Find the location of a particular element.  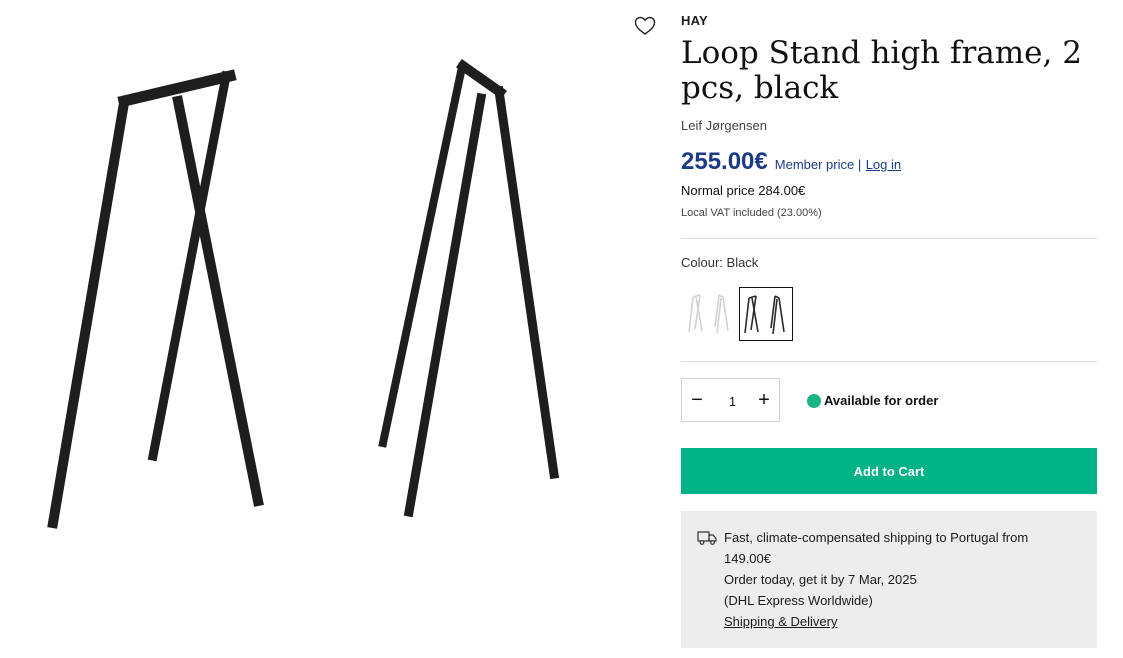

normal-price: Normal price 284.00€ is located at coordinates (743, 190).